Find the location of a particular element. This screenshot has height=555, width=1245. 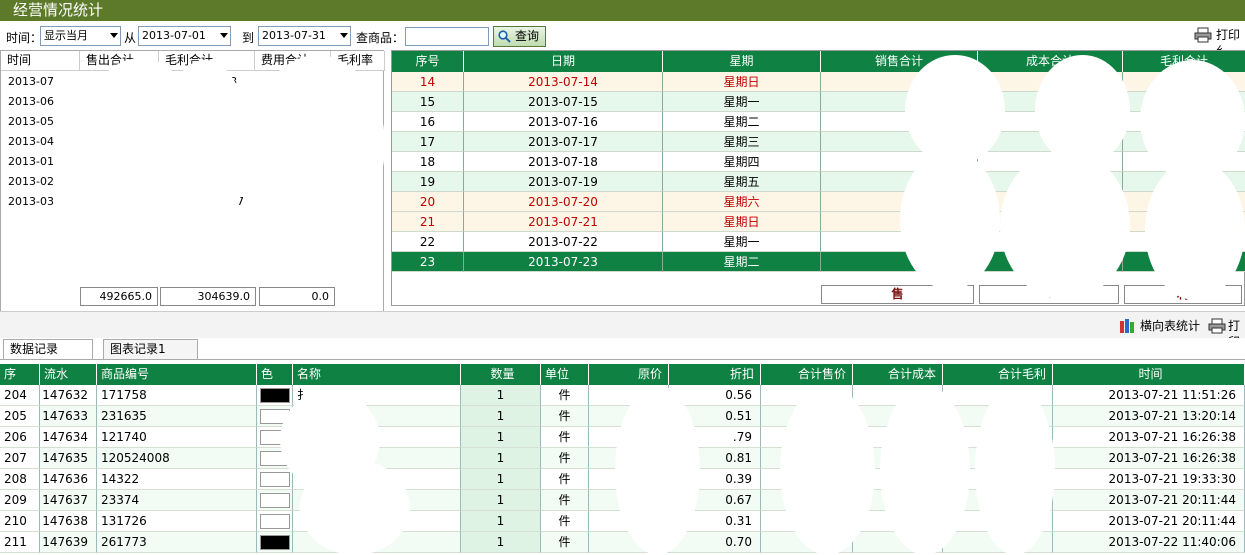

record-row: 211 147639 261773 1 件 0.70 2013-07-22 11:40:06 is located at coordinates (622, 542).